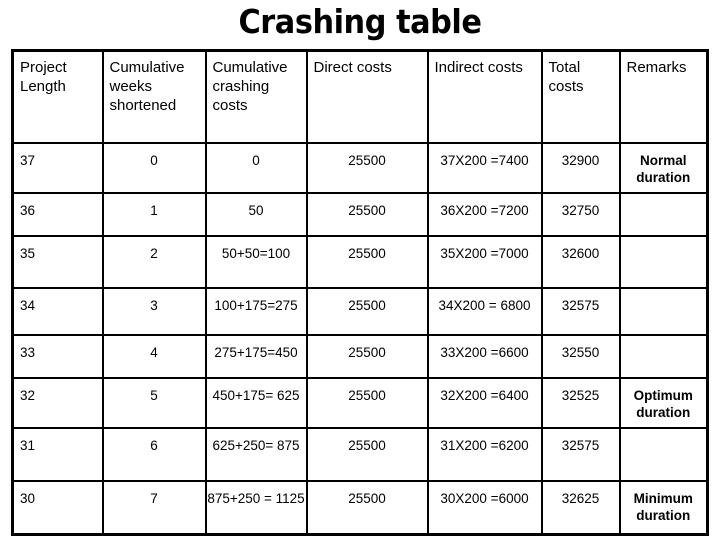 The height and width of the screenshot is (540, 720). I want to click on cell-indirect-costs: 31X200 =6200, so click(484, 454).